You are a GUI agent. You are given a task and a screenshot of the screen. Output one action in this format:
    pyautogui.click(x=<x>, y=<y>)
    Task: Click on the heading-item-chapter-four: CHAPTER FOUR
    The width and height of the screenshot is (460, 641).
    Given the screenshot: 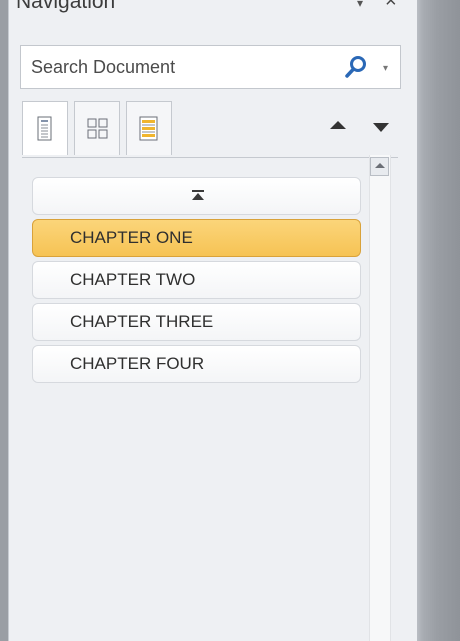 What is the action you would take?
    pyautogui.click(x=196, y=364)
    